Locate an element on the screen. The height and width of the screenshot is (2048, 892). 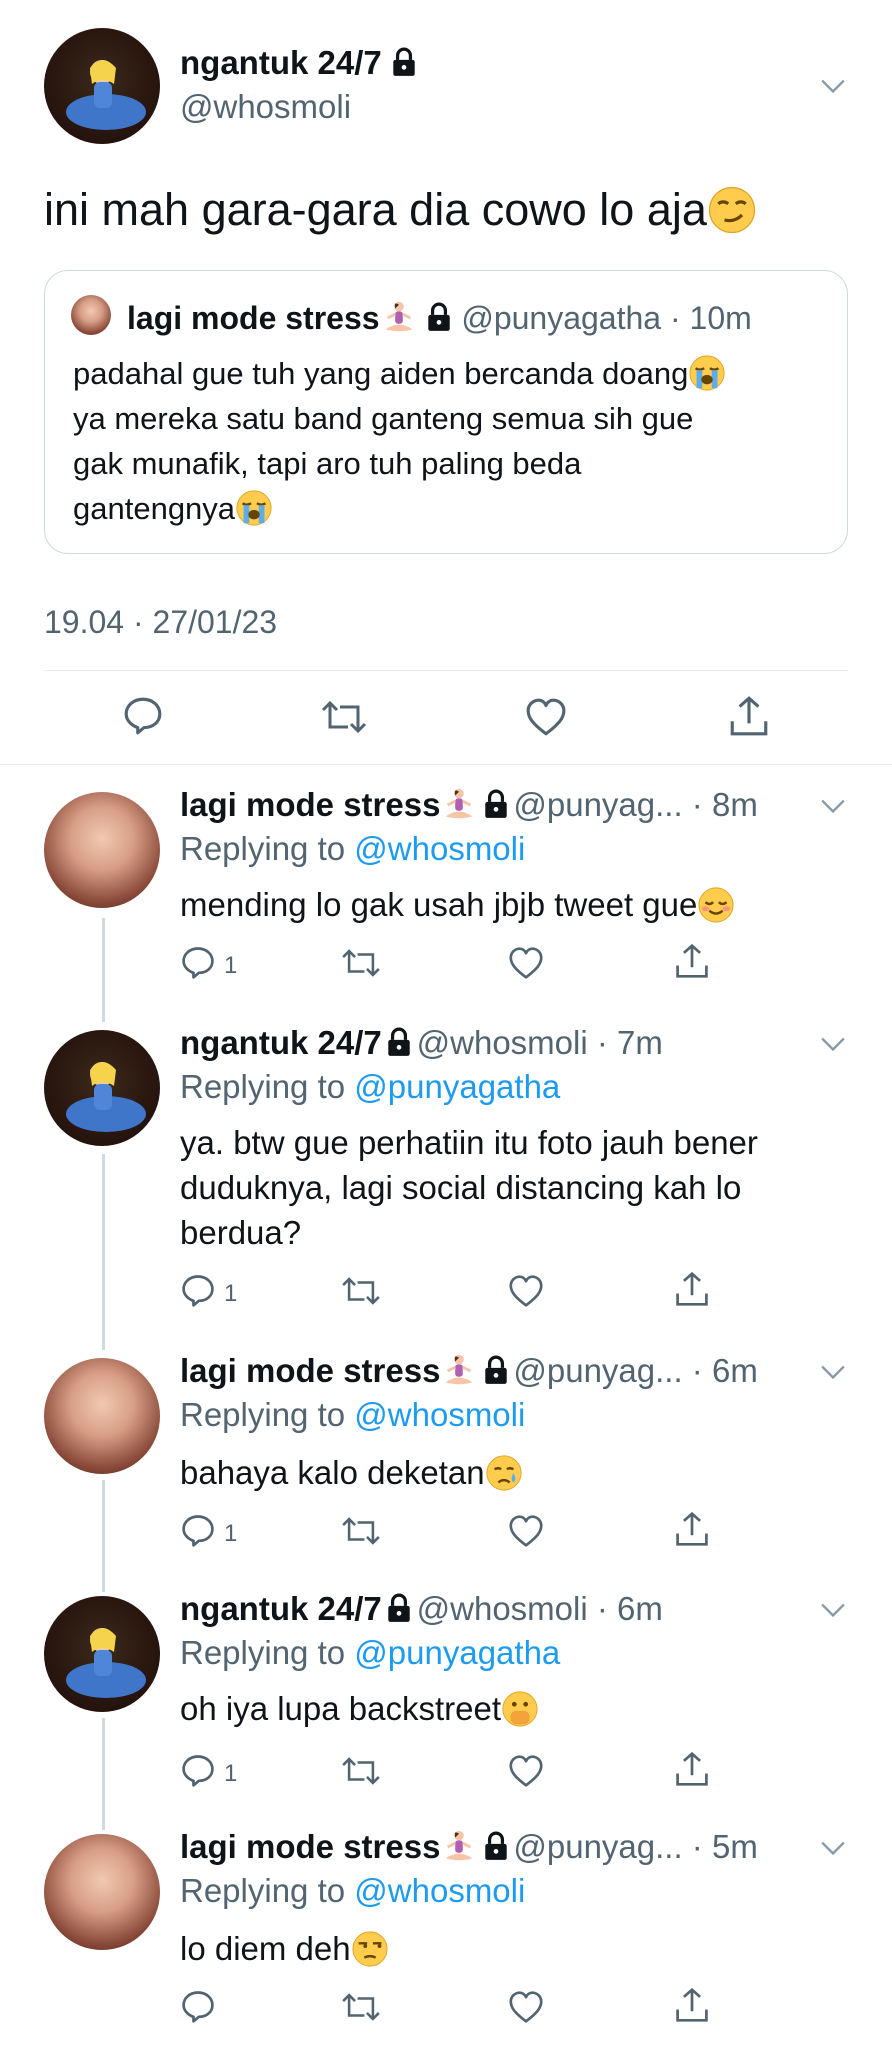
tweet-text: bahaya kalo deketan is located at coordinates (332, 1472).